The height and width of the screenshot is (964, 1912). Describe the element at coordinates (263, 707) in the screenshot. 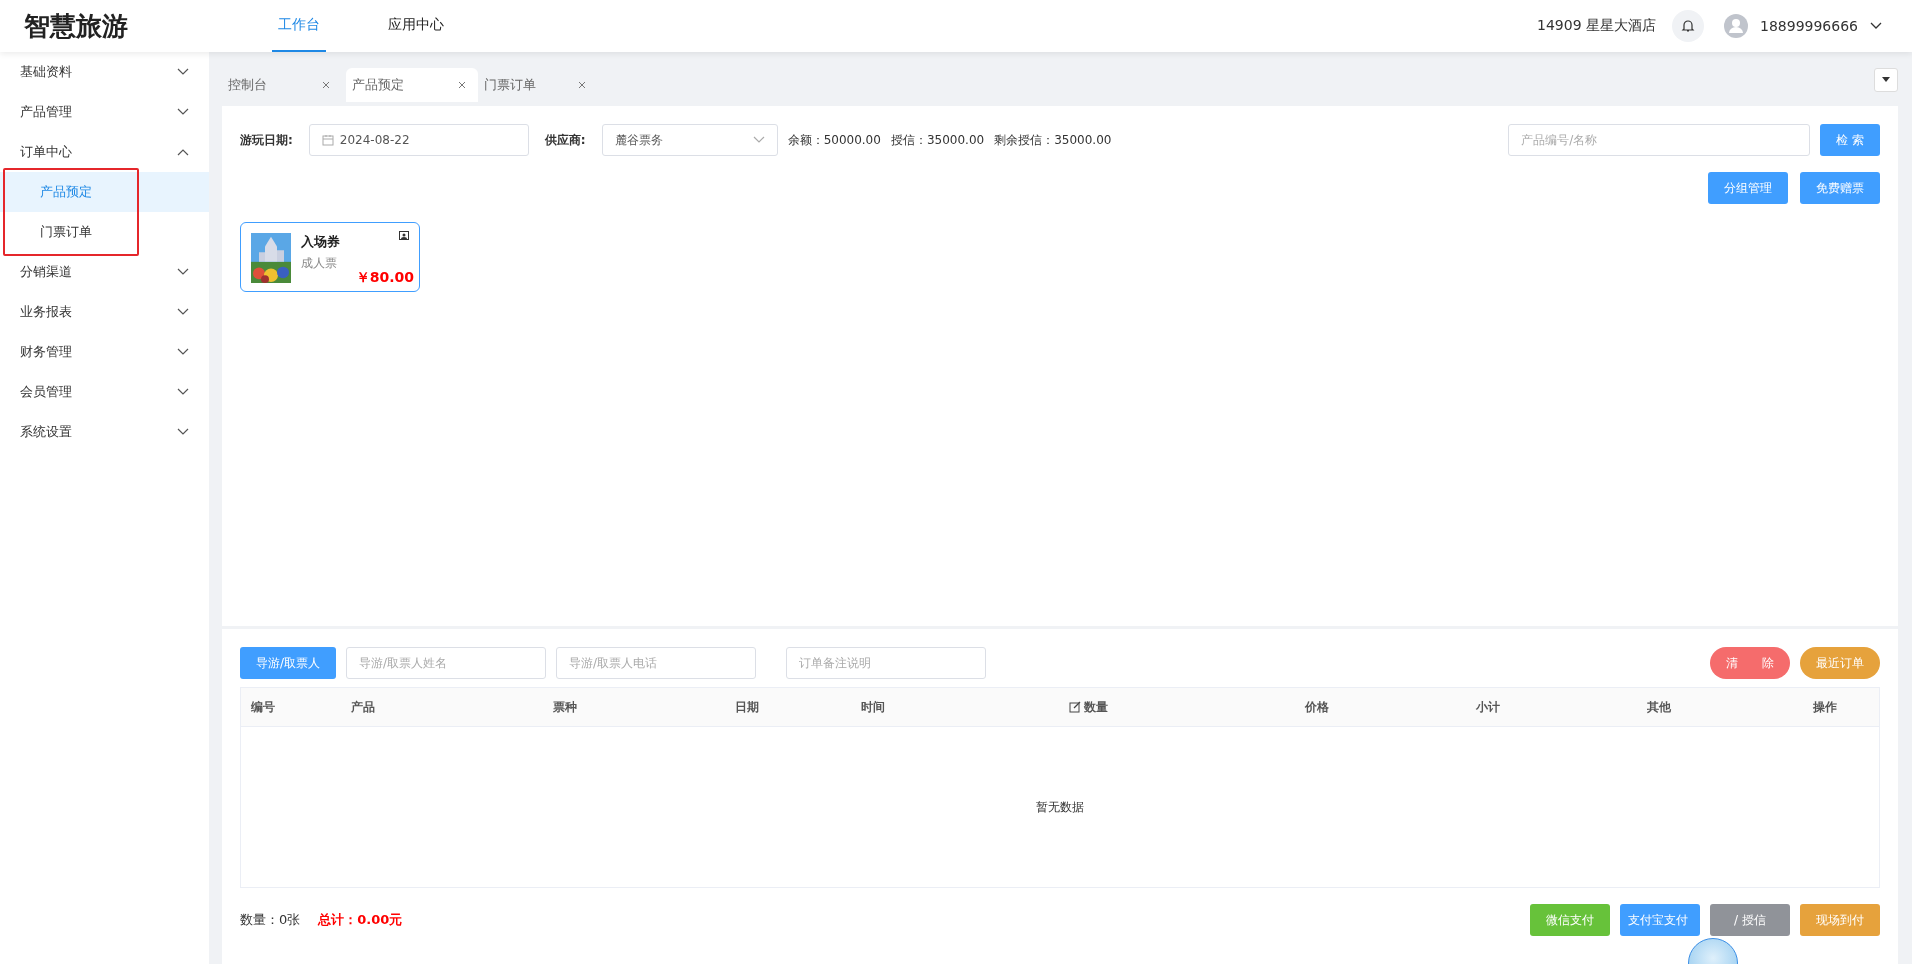

I see `column-header: 编号` at that location.